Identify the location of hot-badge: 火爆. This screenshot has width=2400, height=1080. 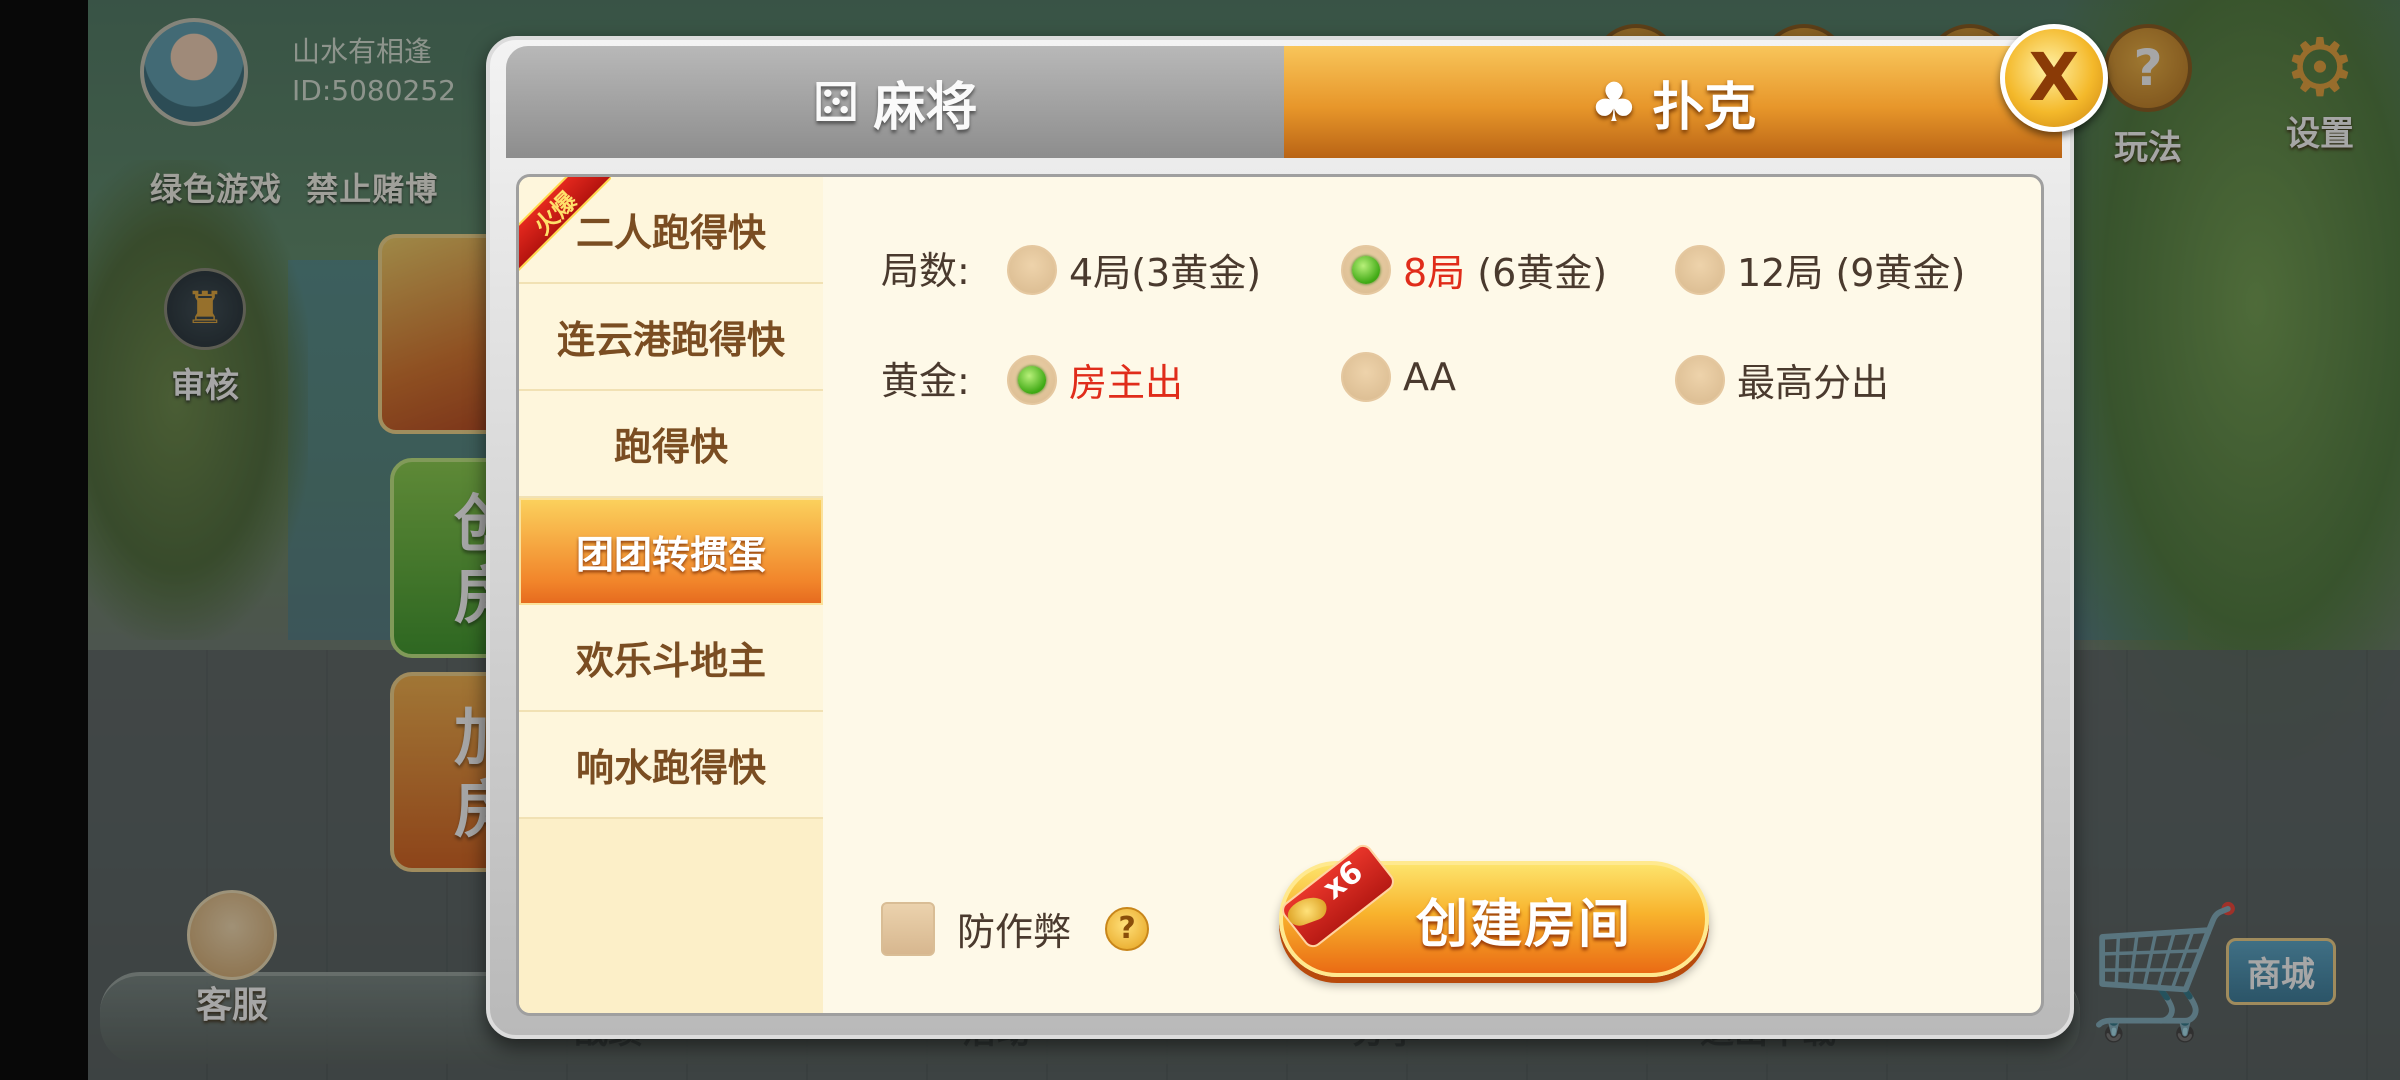
(565, 224).